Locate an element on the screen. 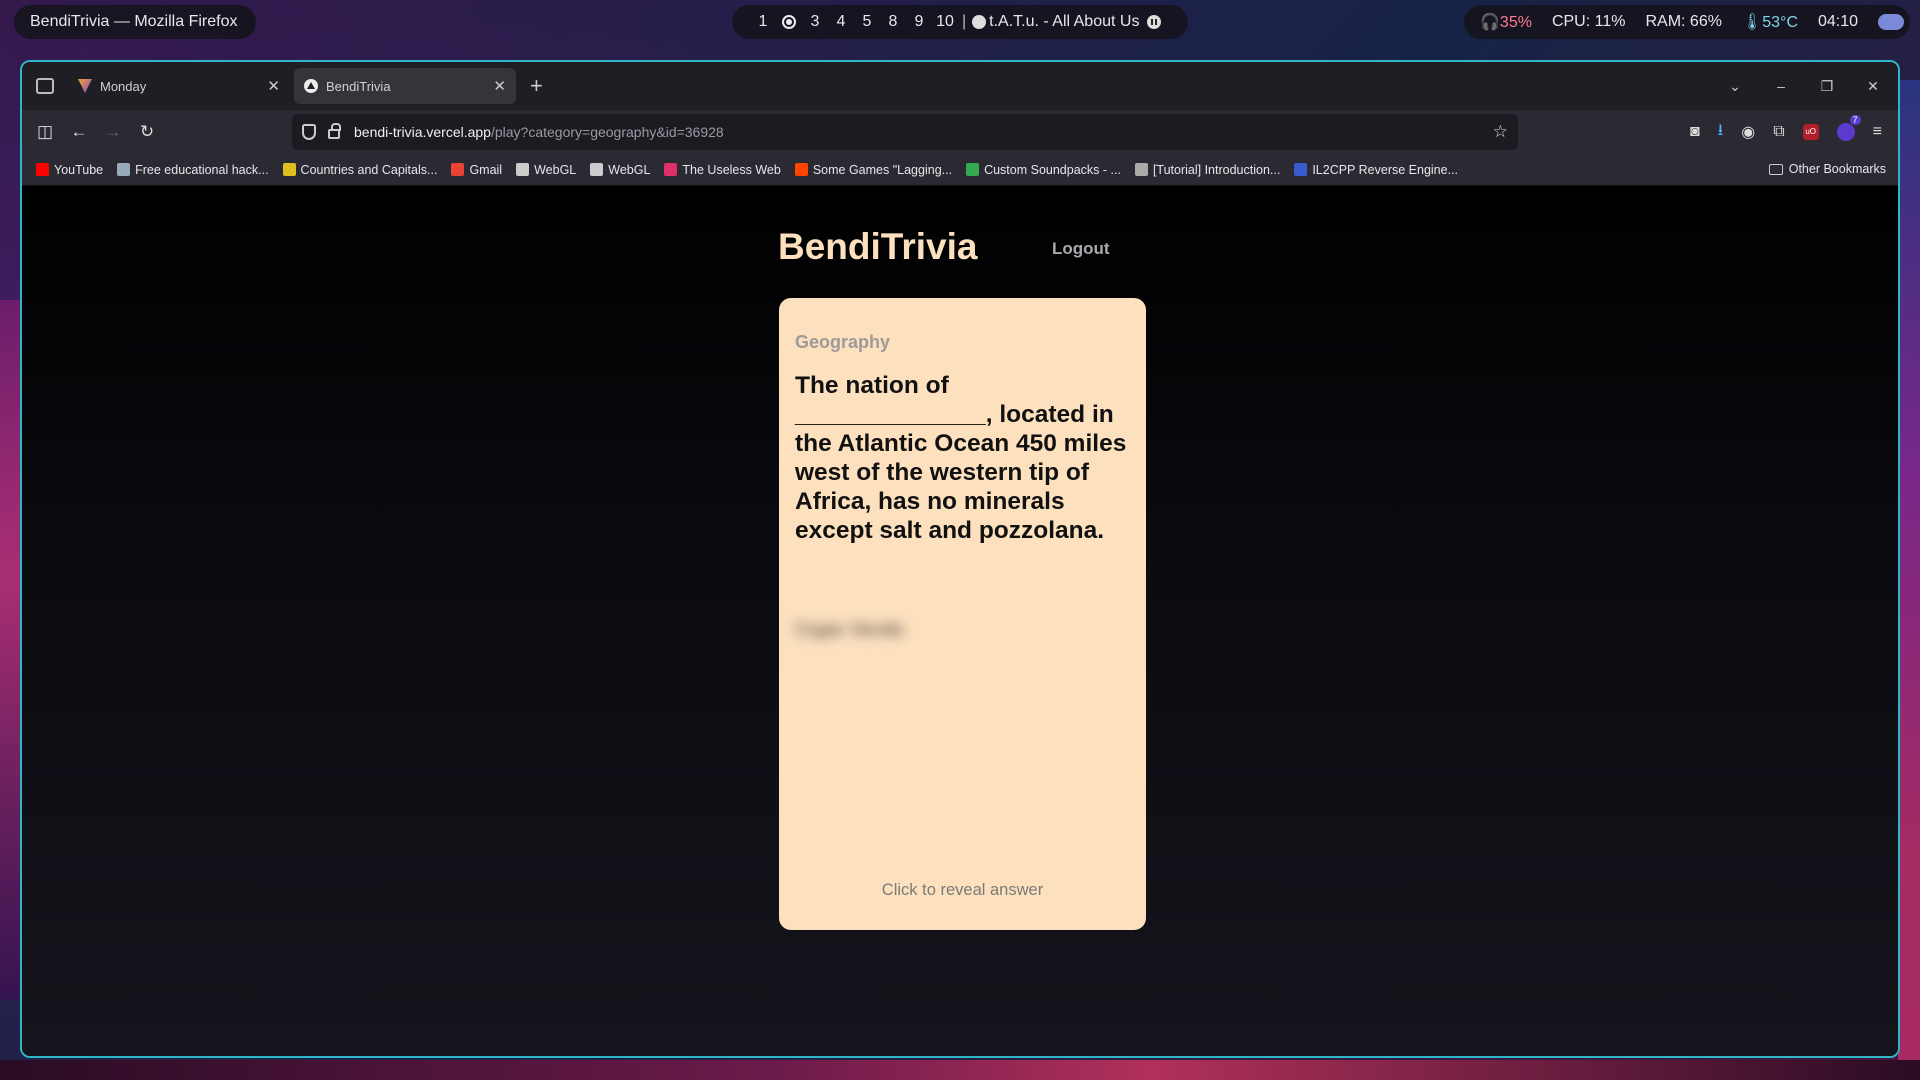 The height and width of the screenshot is (1080, 1920). reveal-answer-hint: Click to reveal answer is located at coordinates (962, 890).